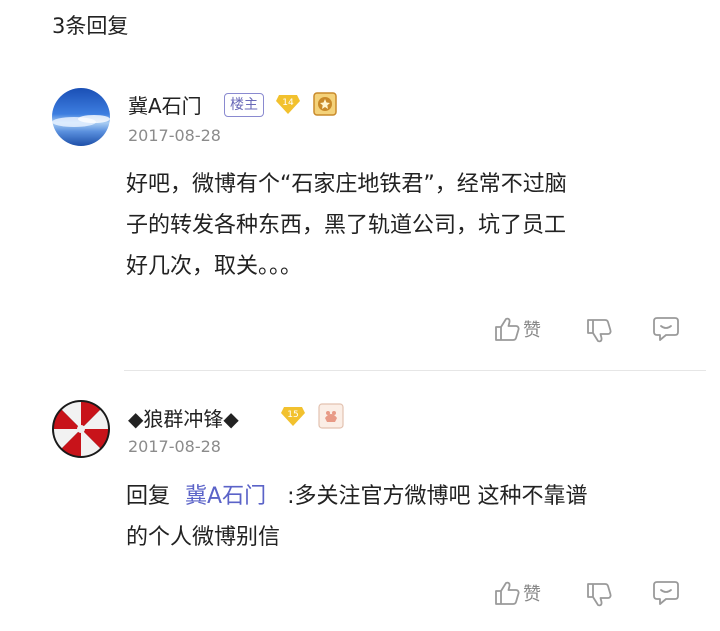  Describe the element at coordinates (183, 417) in the screenshot. I see `username: ◆狼群冲锋◆` at that location.